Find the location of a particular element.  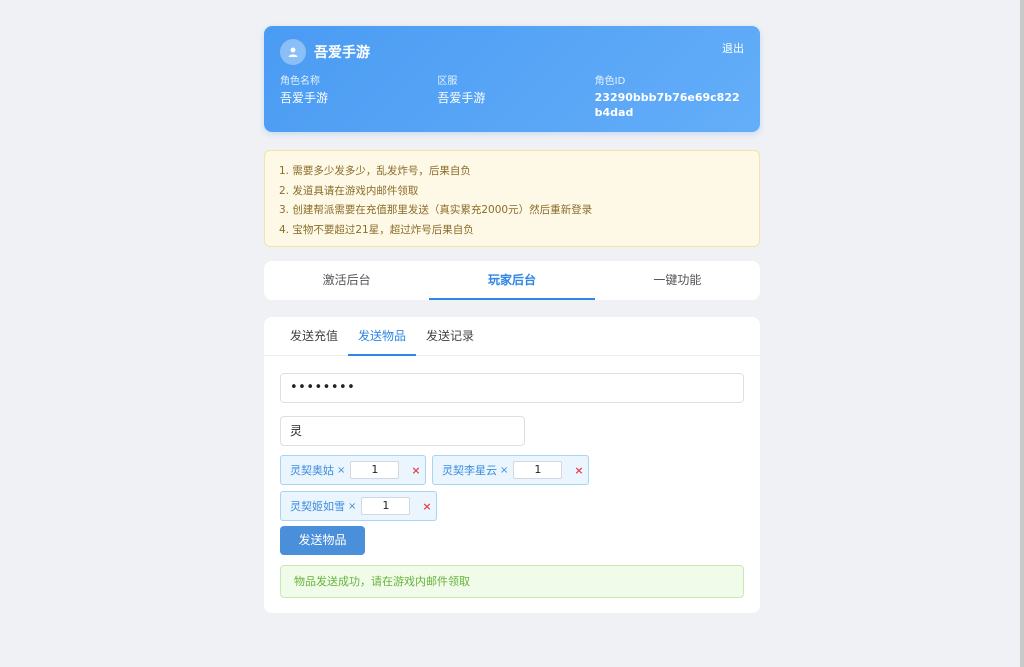

success-alert: 物品发送成功，请在游戏内邮件领取 is located at coordinates (512, 581).